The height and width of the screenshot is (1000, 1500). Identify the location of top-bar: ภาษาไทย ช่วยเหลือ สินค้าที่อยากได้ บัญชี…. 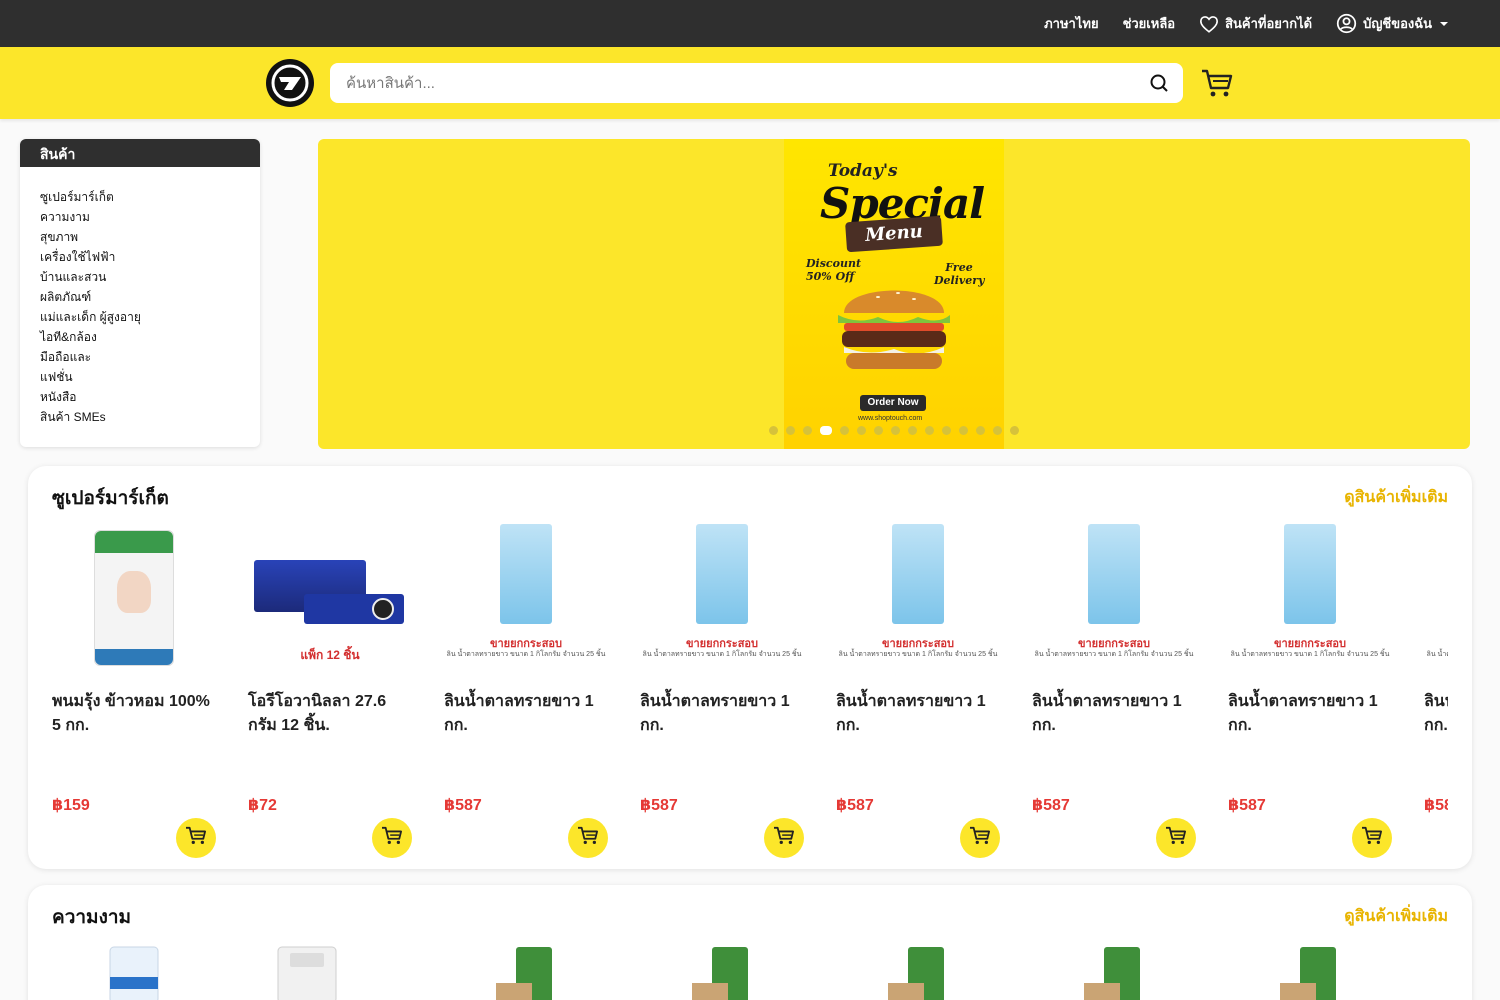
(750, 23).